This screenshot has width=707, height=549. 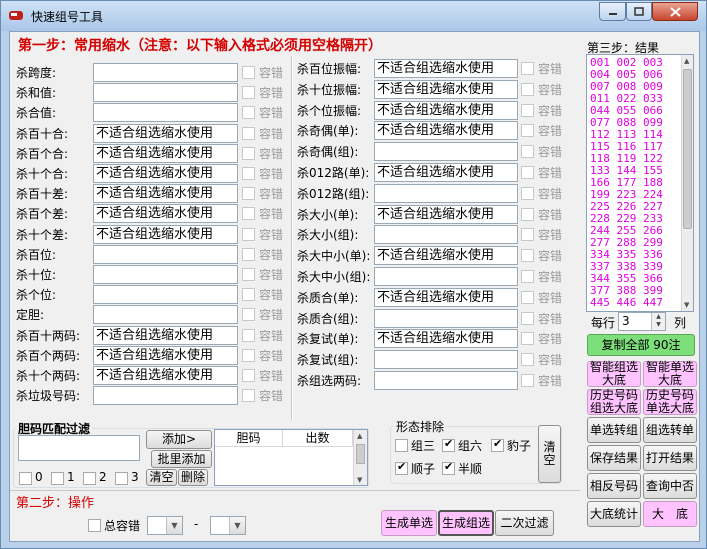 I want to click on right-5-tolerance-checkbox, so click(x=527, y=172).